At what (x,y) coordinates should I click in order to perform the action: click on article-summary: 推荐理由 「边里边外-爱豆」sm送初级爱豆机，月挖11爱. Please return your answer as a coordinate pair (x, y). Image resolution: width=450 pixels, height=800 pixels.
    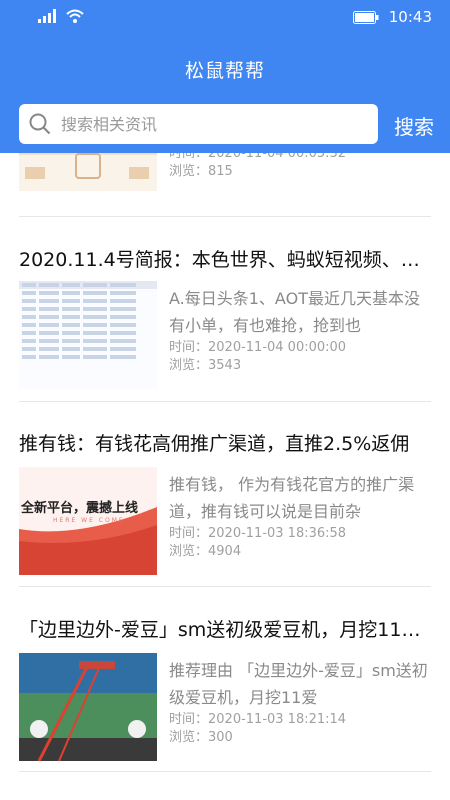
    Looking at the image, I should click on (298, 684).